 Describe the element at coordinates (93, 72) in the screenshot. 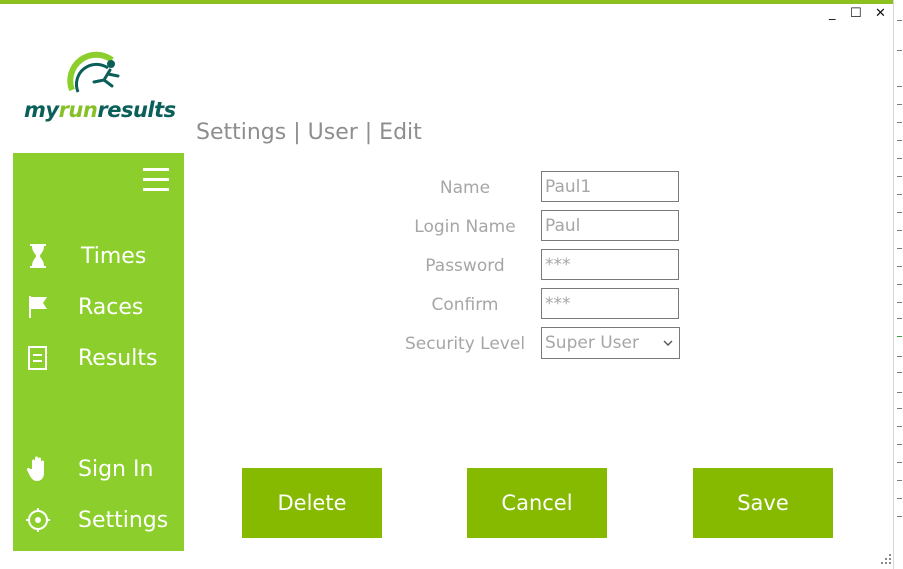

I see `runner-logo-icon` at that location.